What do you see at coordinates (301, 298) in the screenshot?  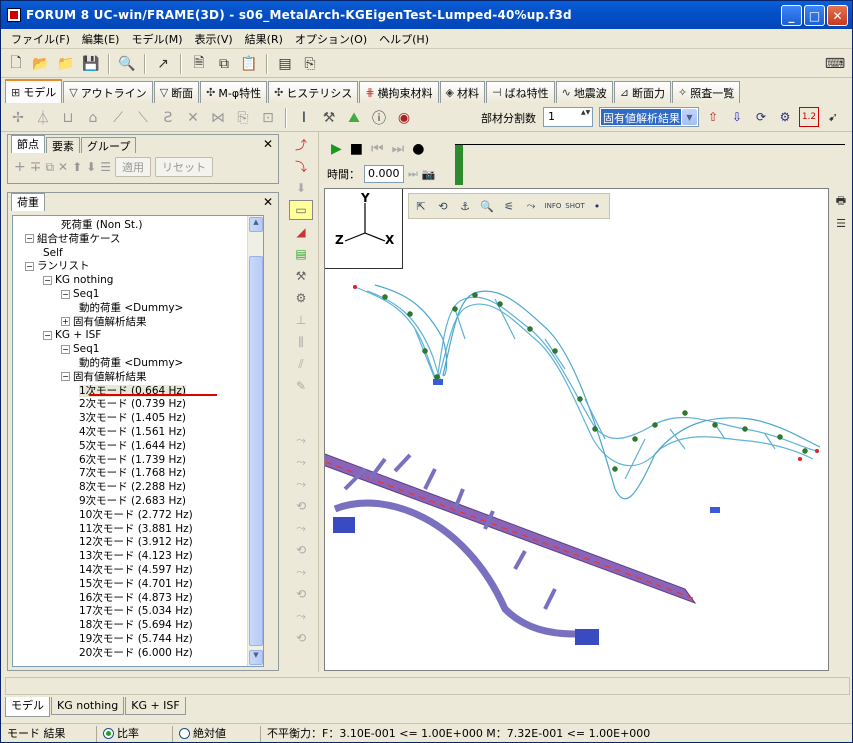 I see `tool-e-icon: ⚙` at bounding box center [301, 298].